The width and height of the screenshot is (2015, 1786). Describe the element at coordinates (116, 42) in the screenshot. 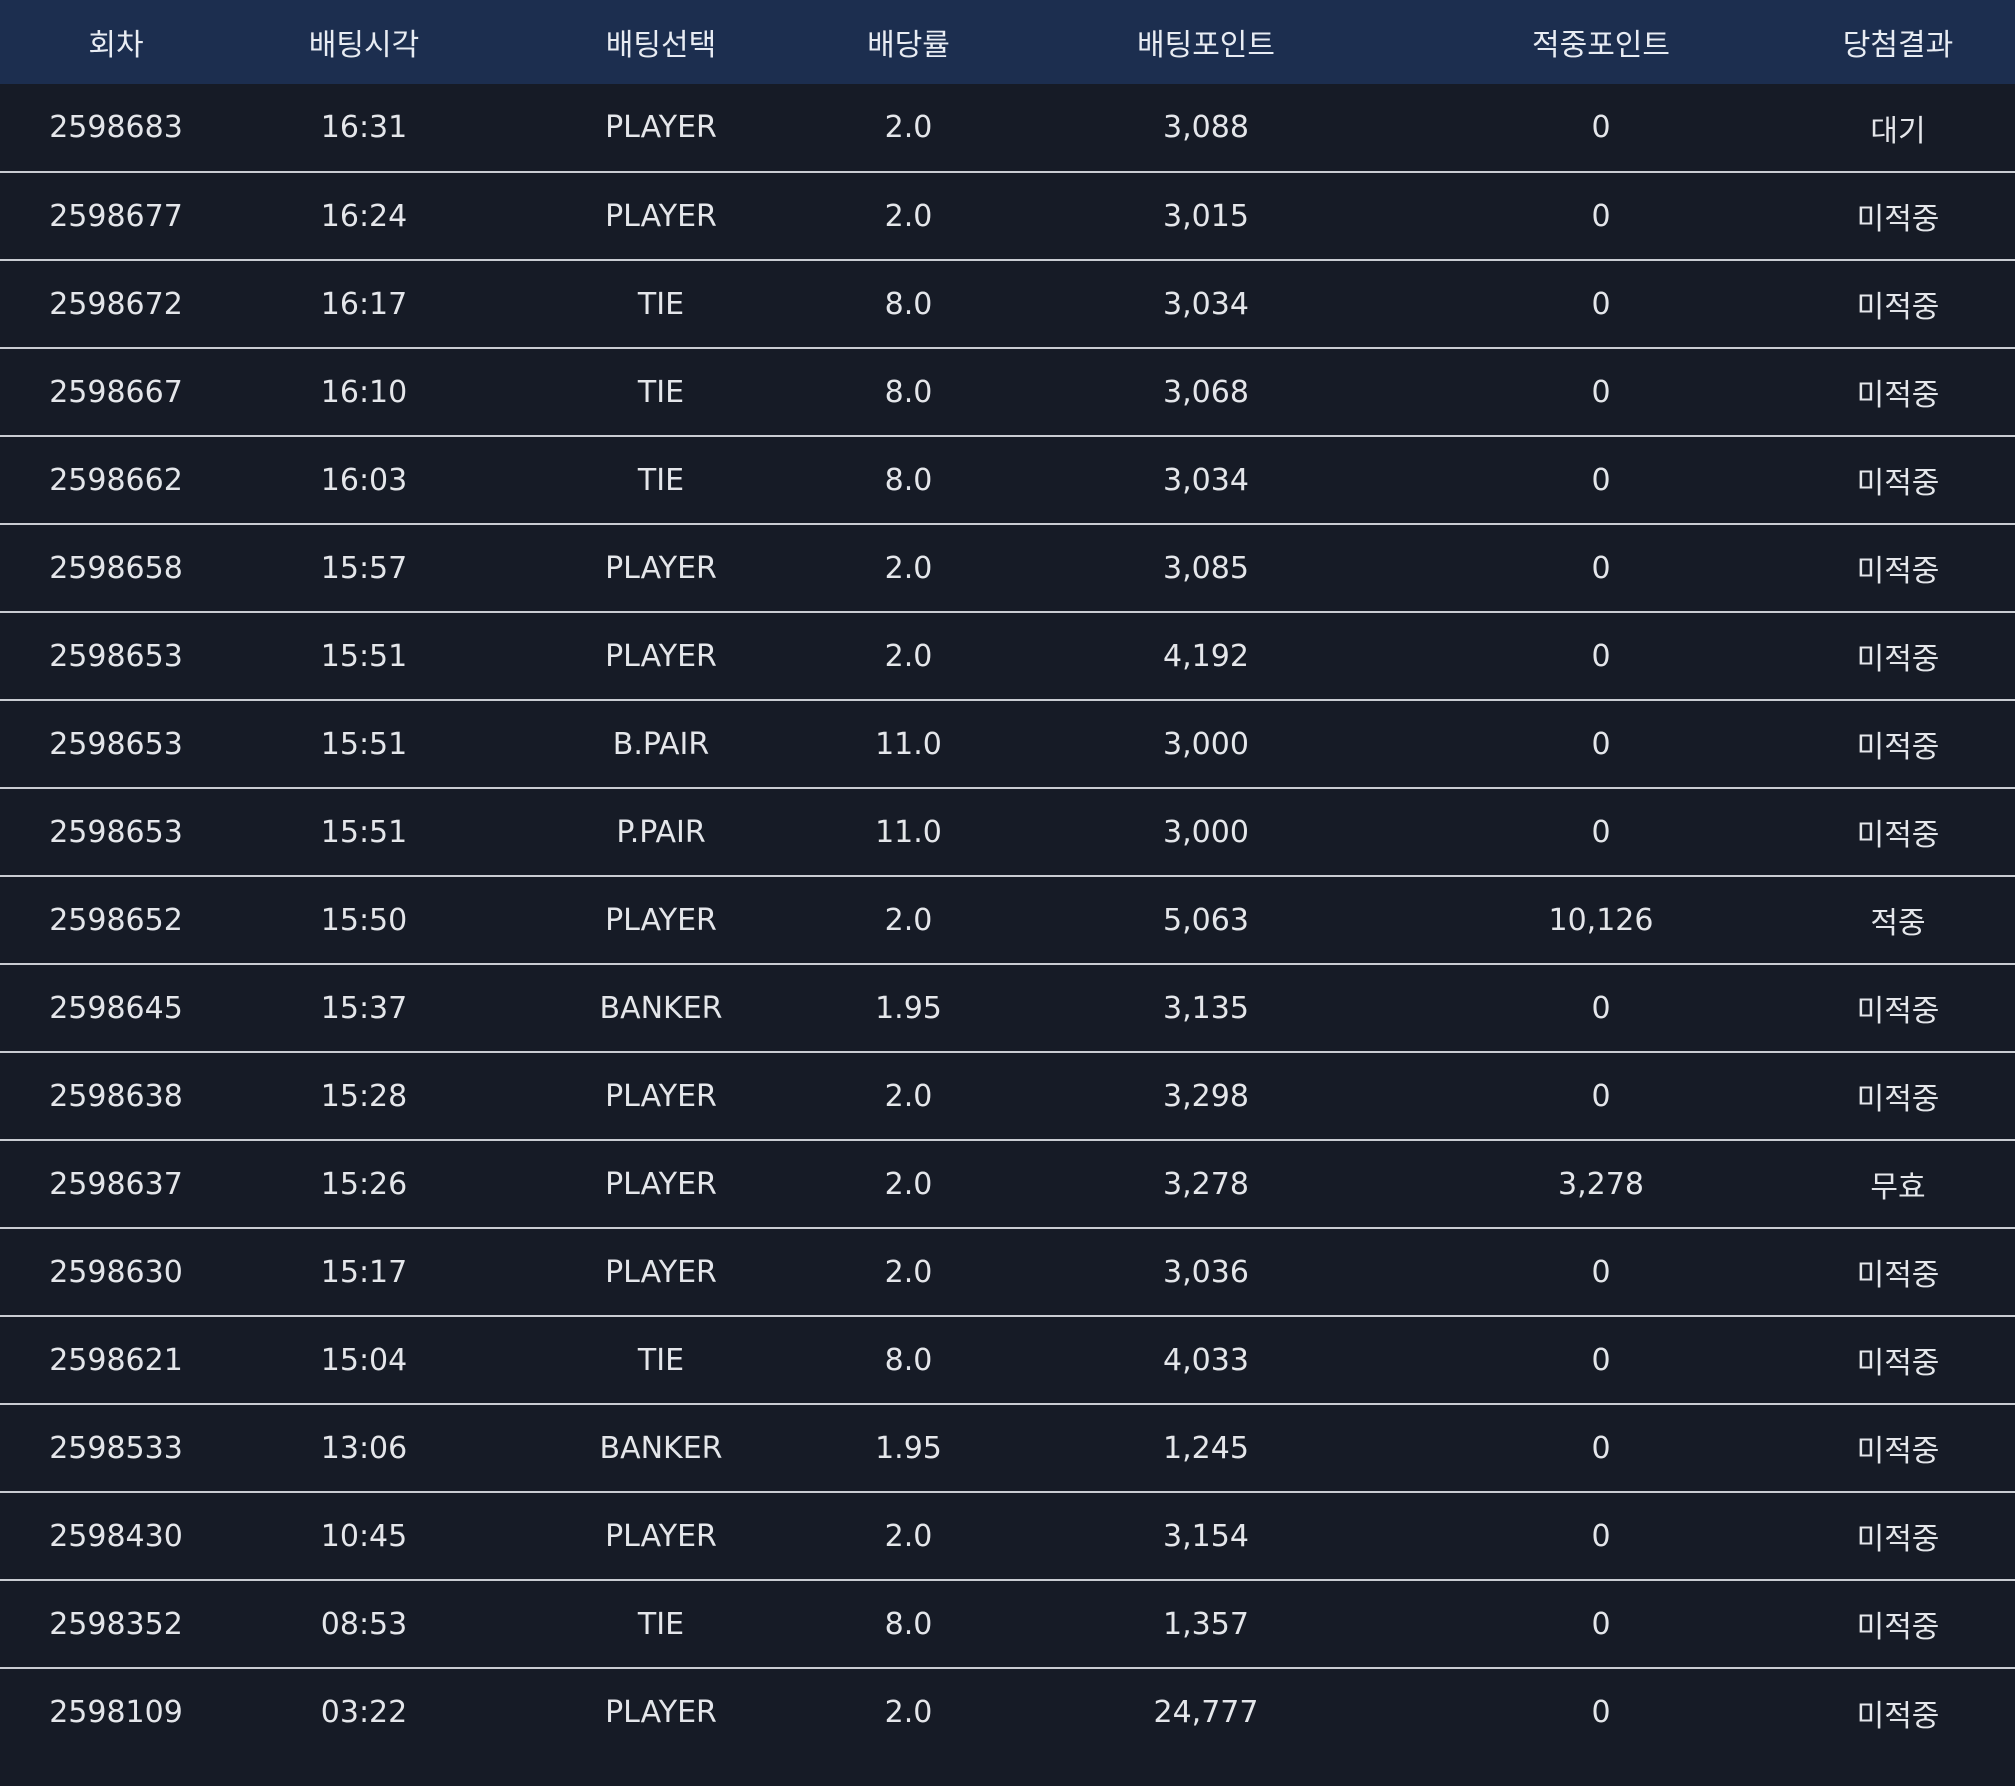

I see `header-round: 회차` at that location.